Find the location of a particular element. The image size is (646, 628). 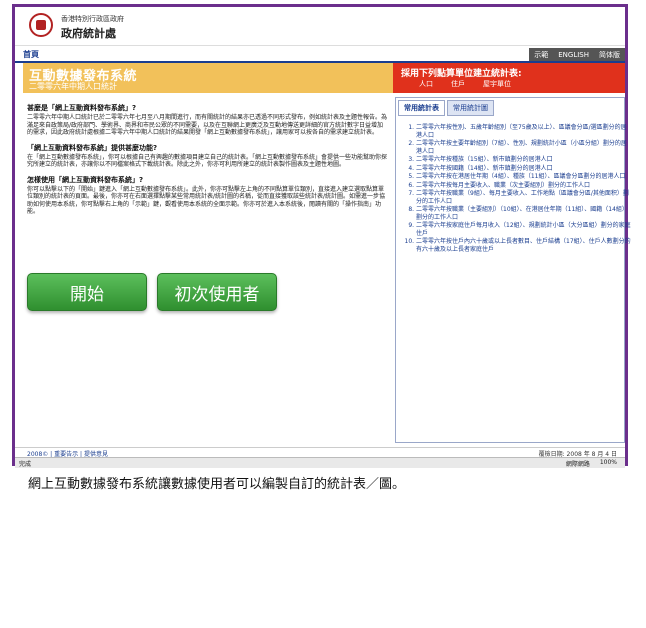

tab-bar: 常用統計表 常用統計圖 is located at coordinates (446, 108).